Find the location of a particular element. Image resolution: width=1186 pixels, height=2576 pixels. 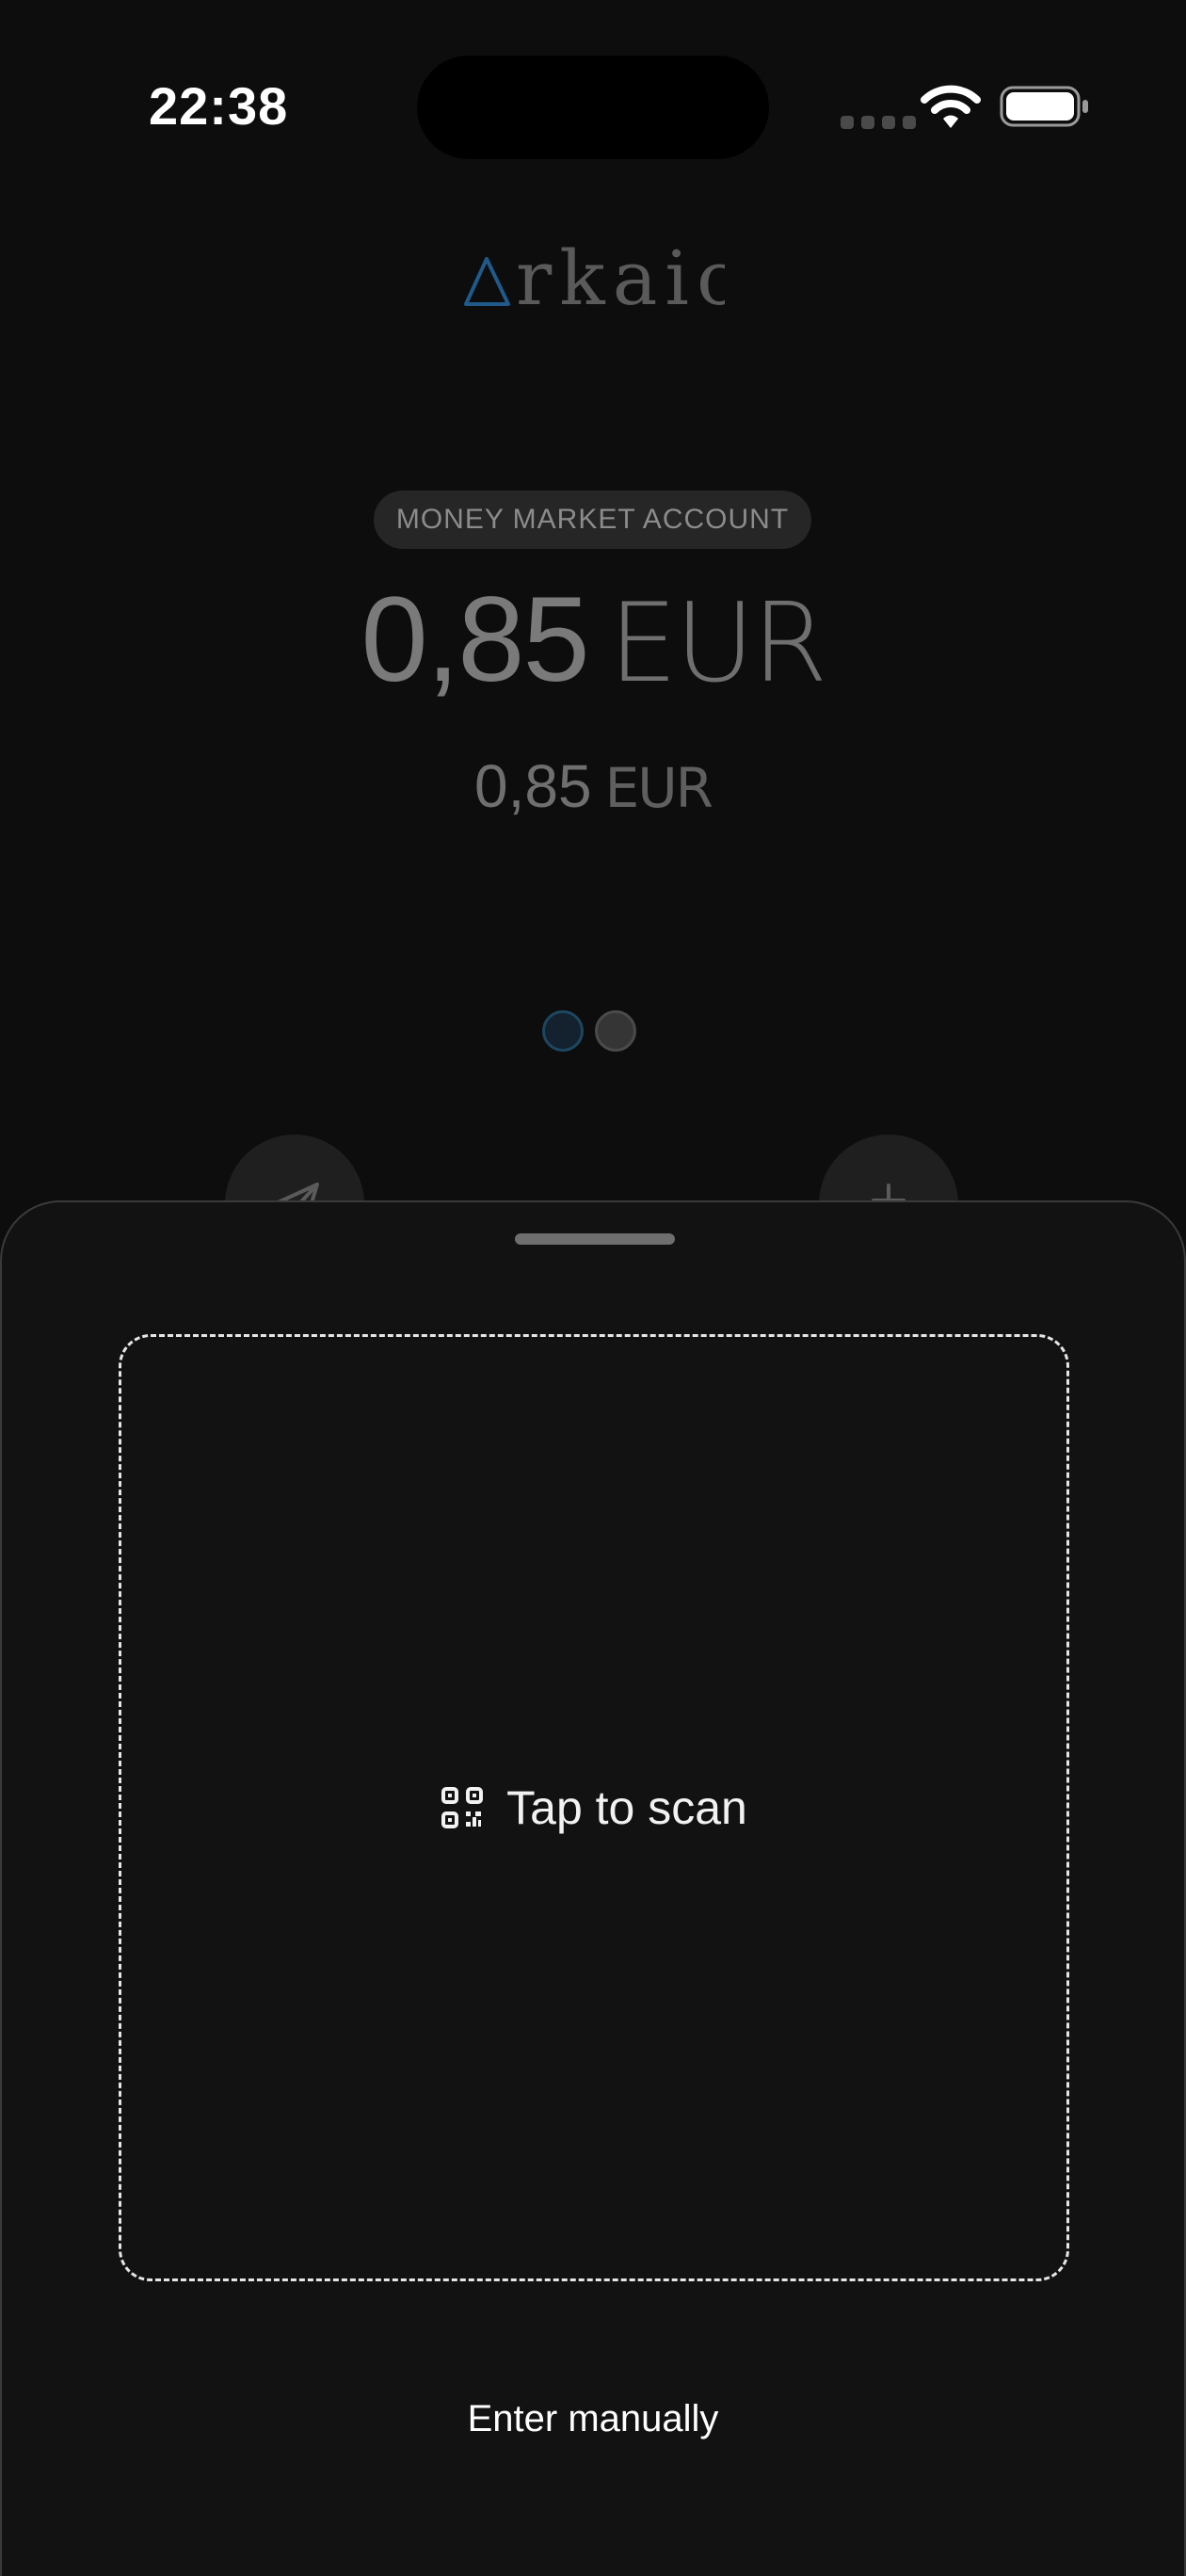

secondary-currency: EUR is located at coordinates (658, 788).